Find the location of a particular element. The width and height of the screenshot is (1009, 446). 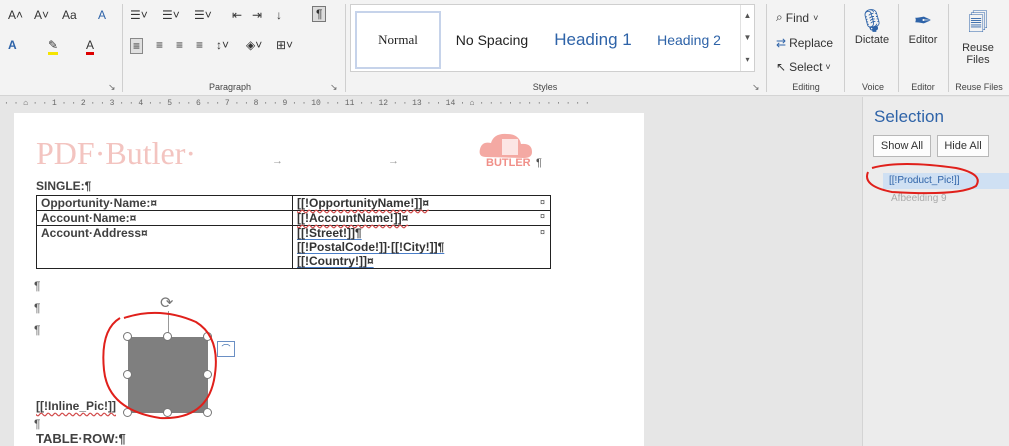

replace-icon: ⇄ is located at coordinates (781, 43).